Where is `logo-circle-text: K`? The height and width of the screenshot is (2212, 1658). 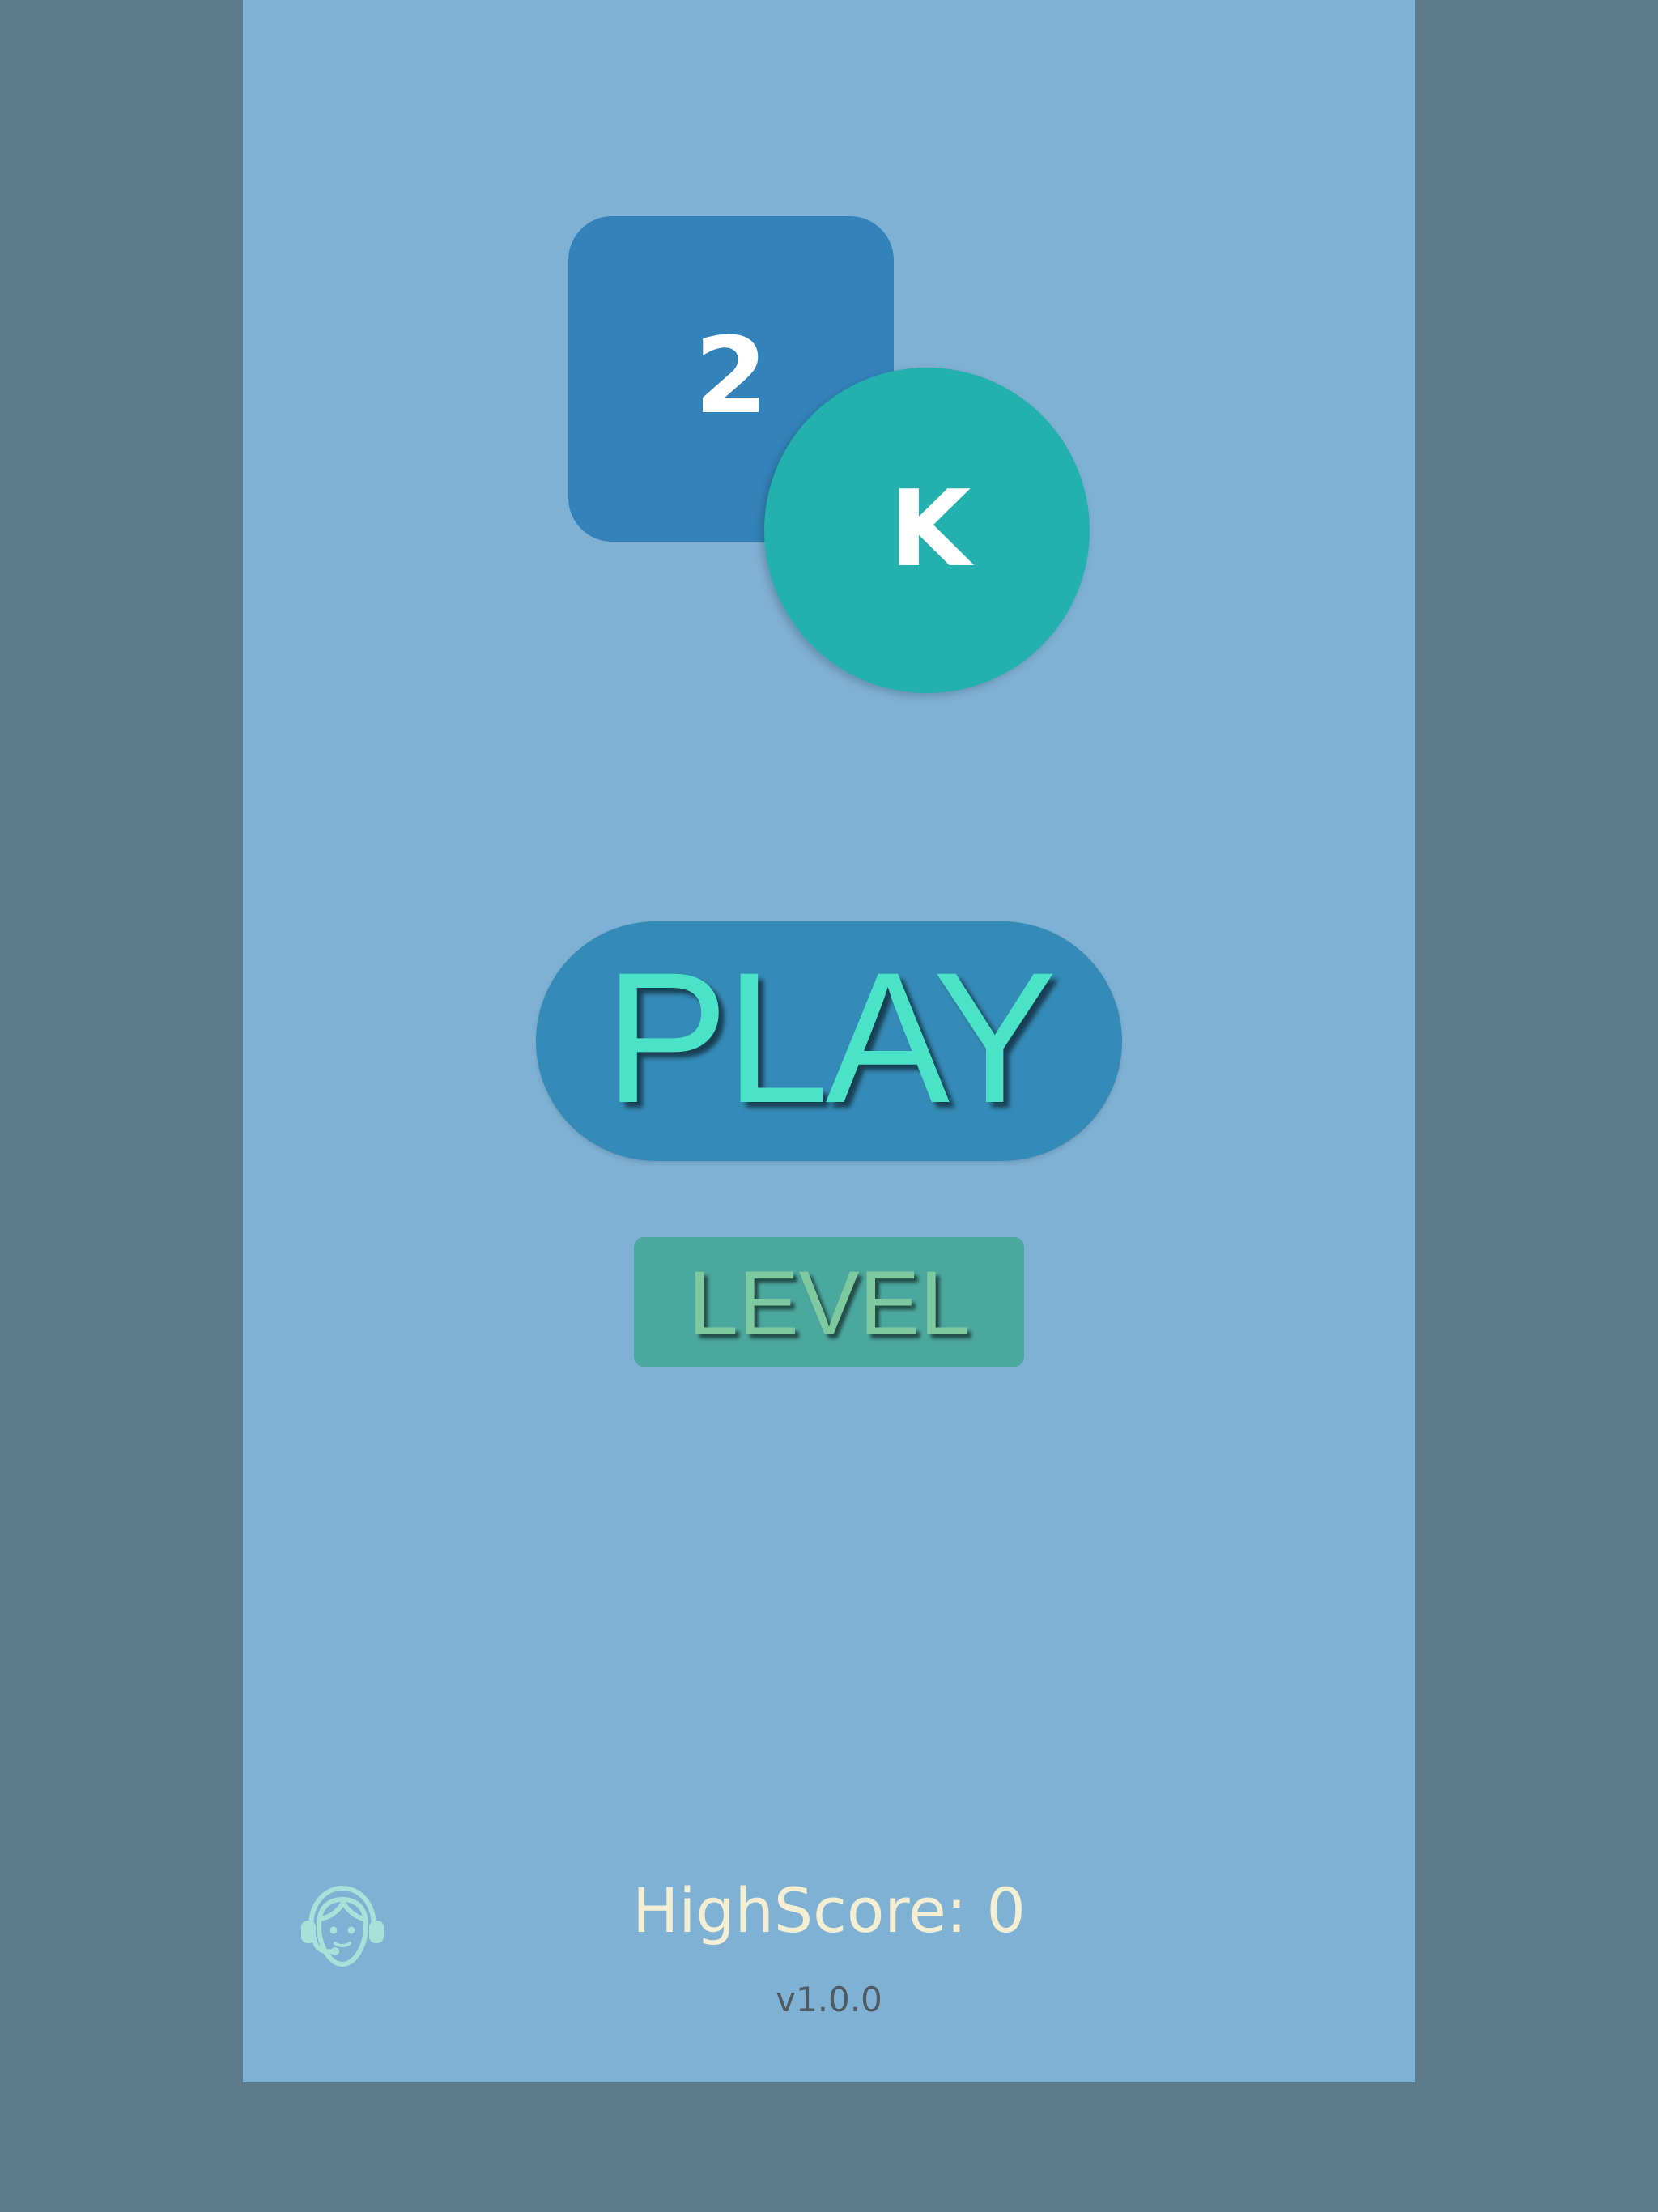 logo-circle-text: K is located at coordinates (930, 528).